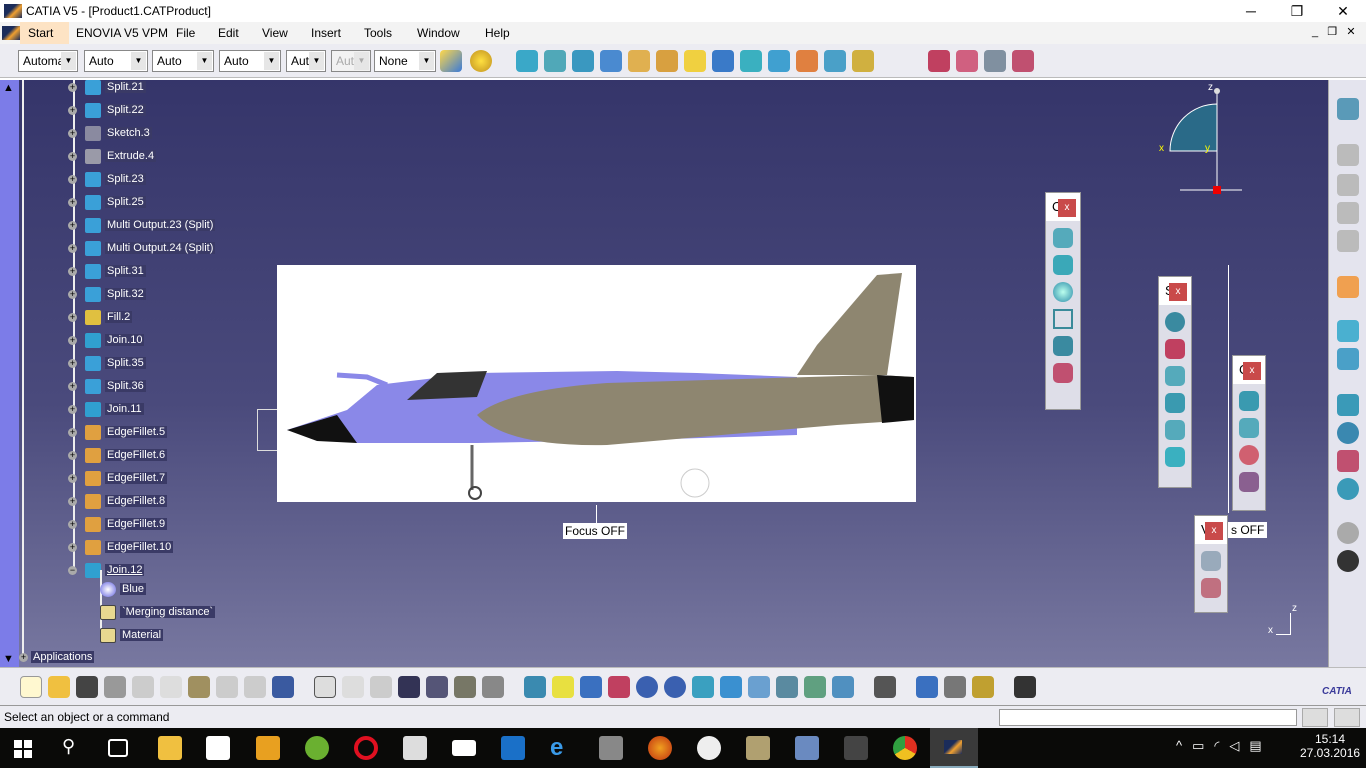 Image resolution: width=1366 pixels, height=768 pixels. Describe the element at coordinates (405, 61) in the screenshot. I see `layer-combo: None ▼` at that location.